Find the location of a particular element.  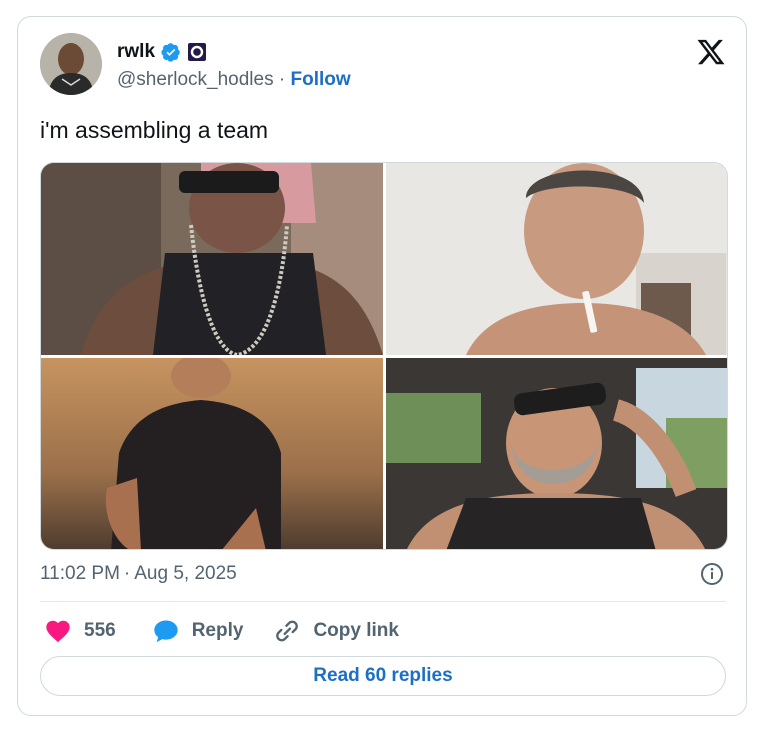

author-handle-row: @sherlock_hodles · Follow is located at coordinates (234, 80).